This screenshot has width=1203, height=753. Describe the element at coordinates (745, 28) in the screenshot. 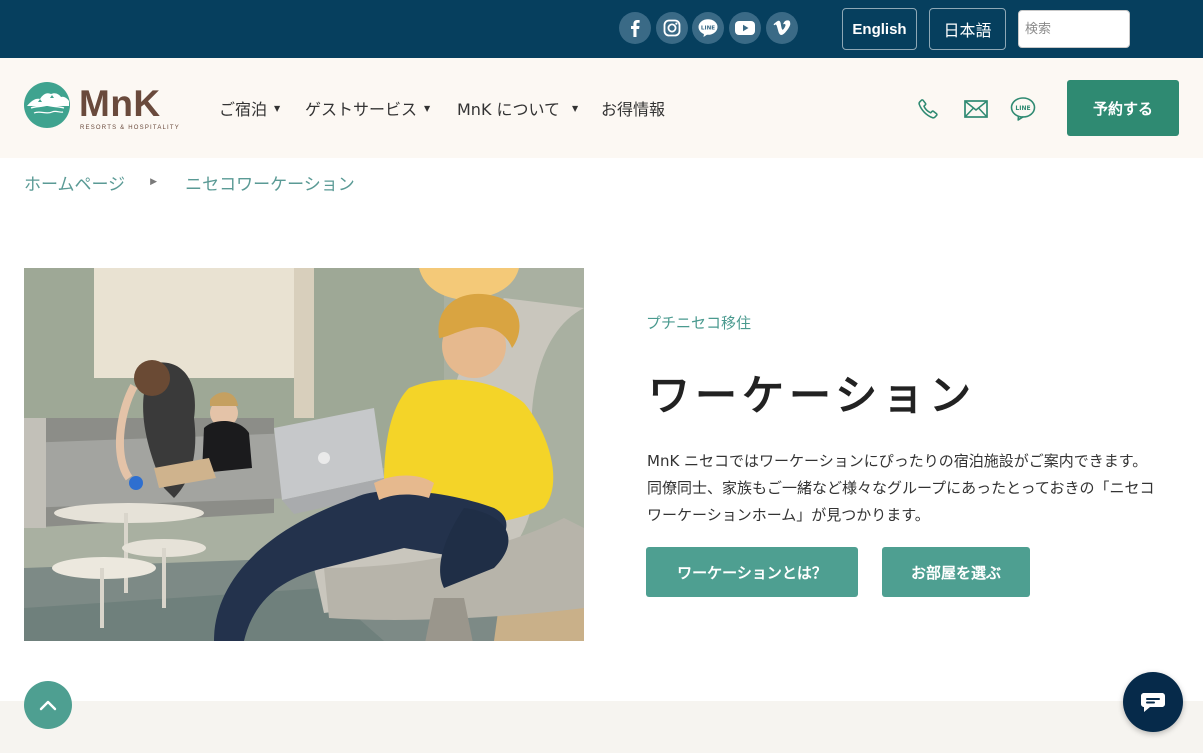

I see `youtube-icon` at that location.